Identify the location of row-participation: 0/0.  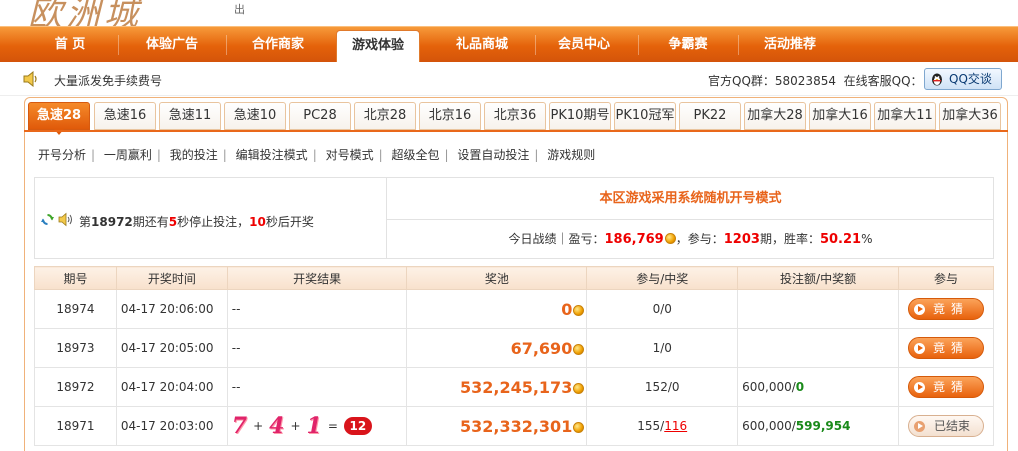
(662, 309).